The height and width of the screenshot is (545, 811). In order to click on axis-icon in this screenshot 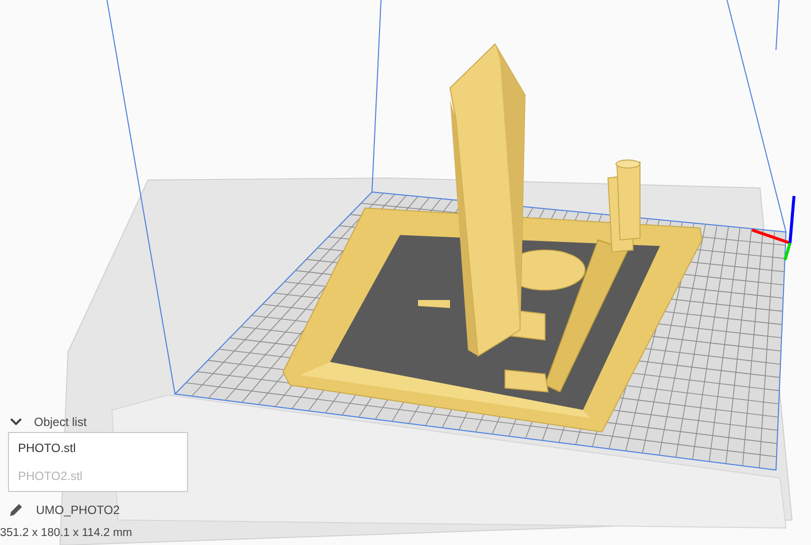, I will do `click(774, 228)`.